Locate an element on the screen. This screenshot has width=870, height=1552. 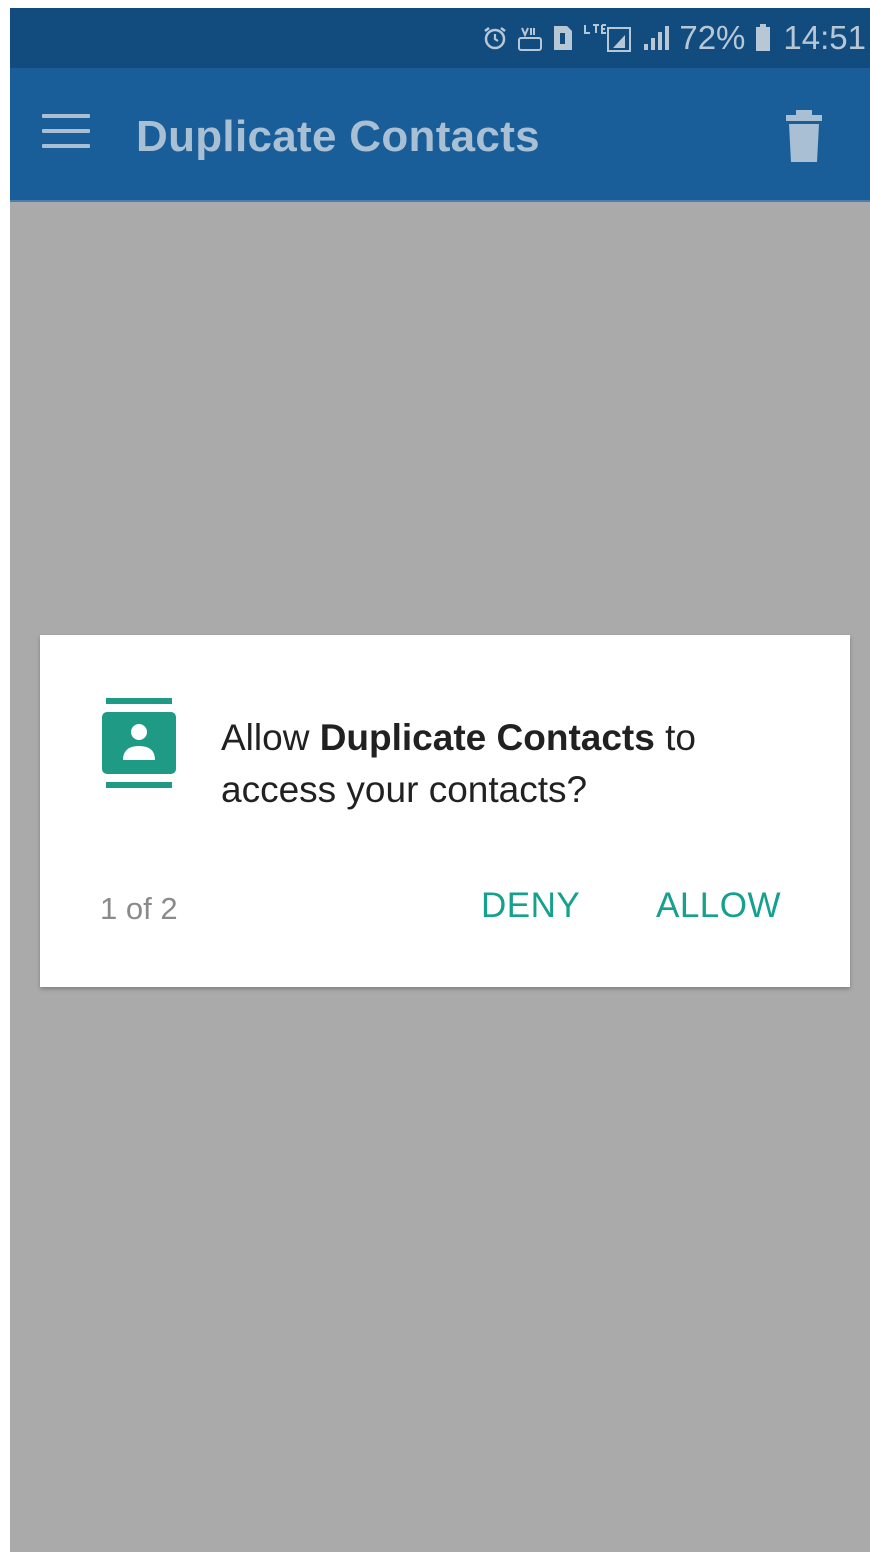
app-name: Duplicate Contacts is located at coordinates (487, 737).